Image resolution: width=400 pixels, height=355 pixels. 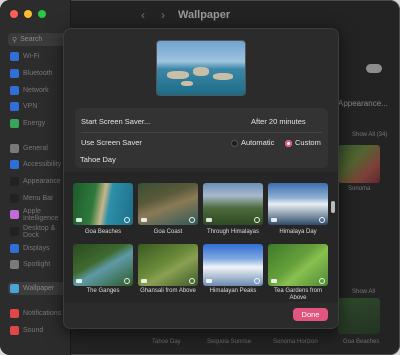 I want to click on sidebar-item-label: Spotlight, so click(x=37, y=264).